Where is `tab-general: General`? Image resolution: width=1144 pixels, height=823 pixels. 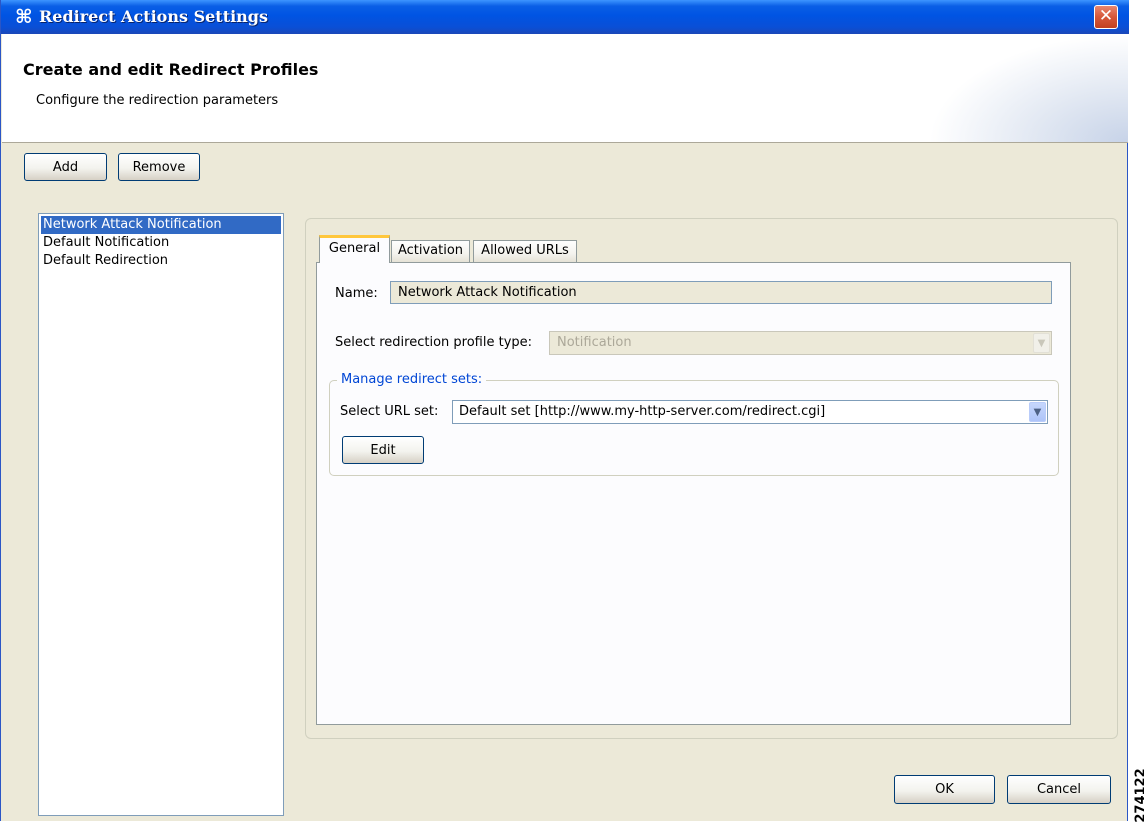
tab-general: General is located at coordinates (354, 249).